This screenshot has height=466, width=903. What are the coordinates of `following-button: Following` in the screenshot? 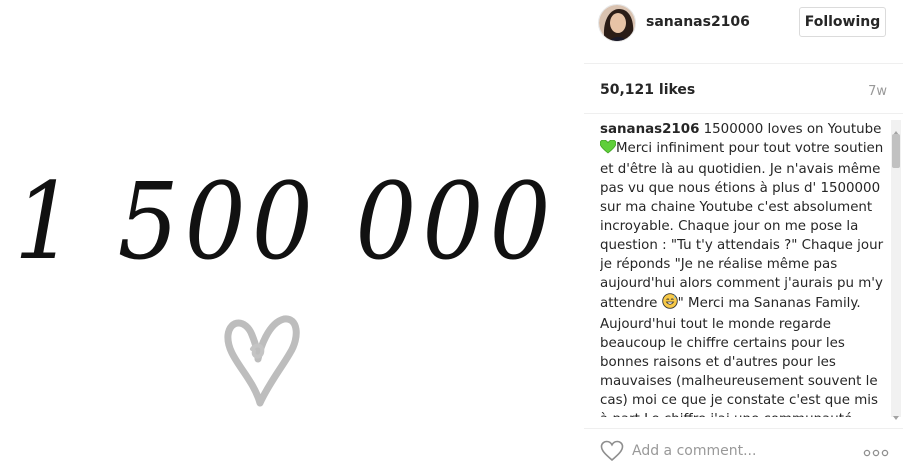 It's located at (842, 22).